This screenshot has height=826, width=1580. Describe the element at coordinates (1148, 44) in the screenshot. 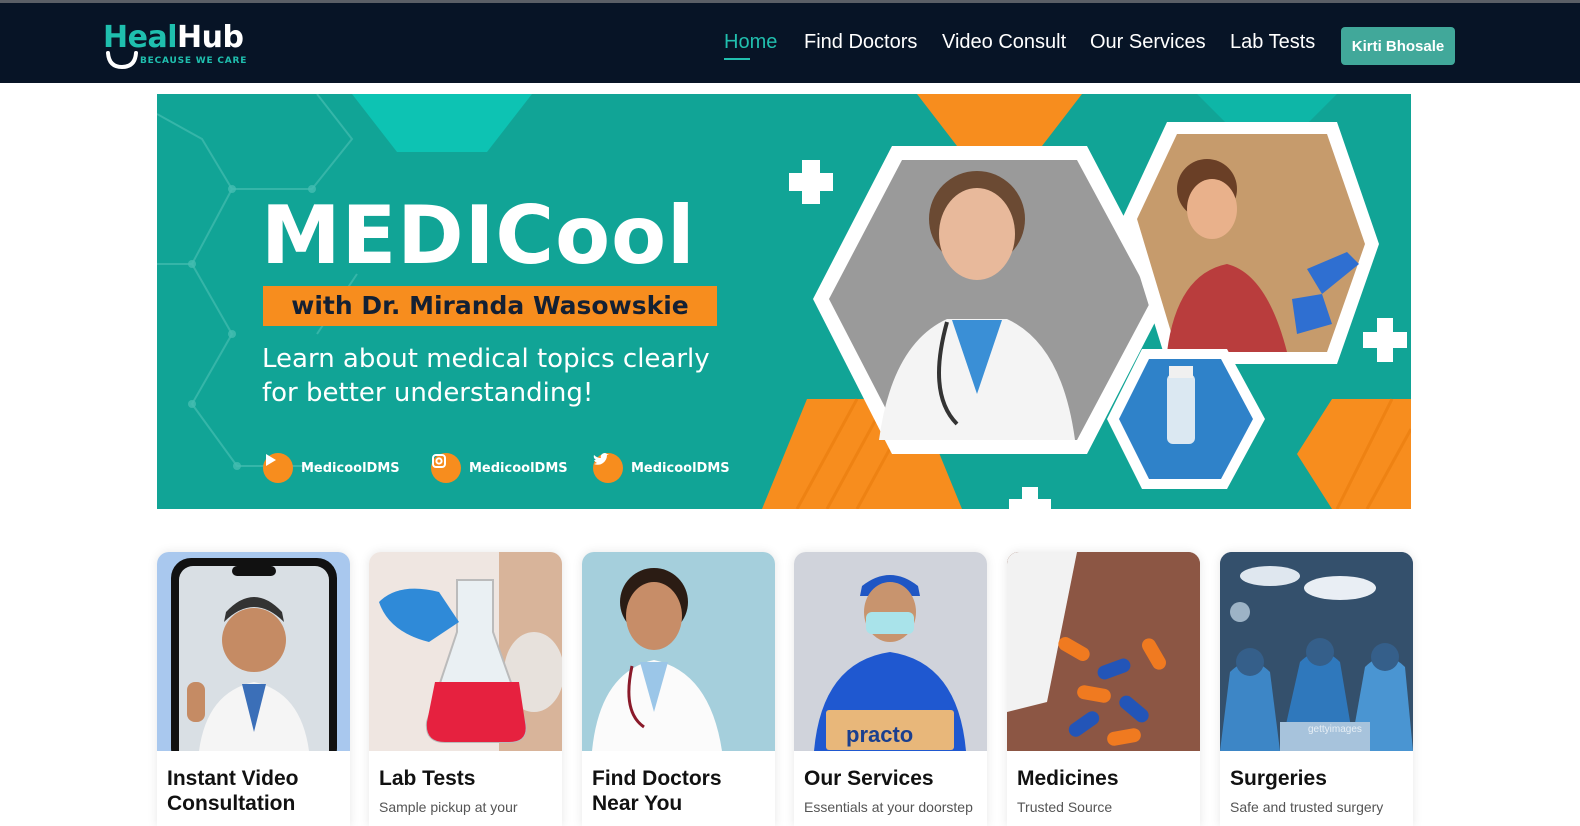

I see `nav-our-services: Our Services` at that location.